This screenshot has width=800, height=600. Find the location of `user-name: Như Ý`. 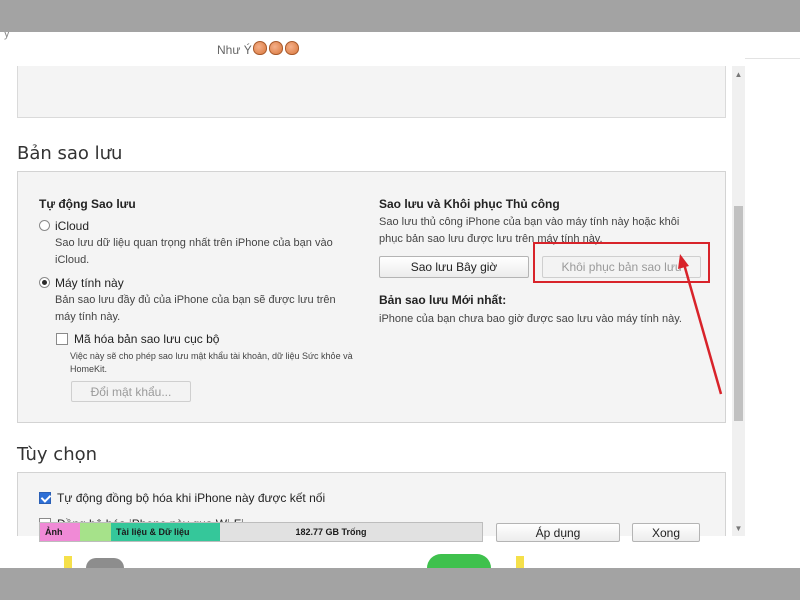

user-name: Như Ý is located at coordinates (234, 50).